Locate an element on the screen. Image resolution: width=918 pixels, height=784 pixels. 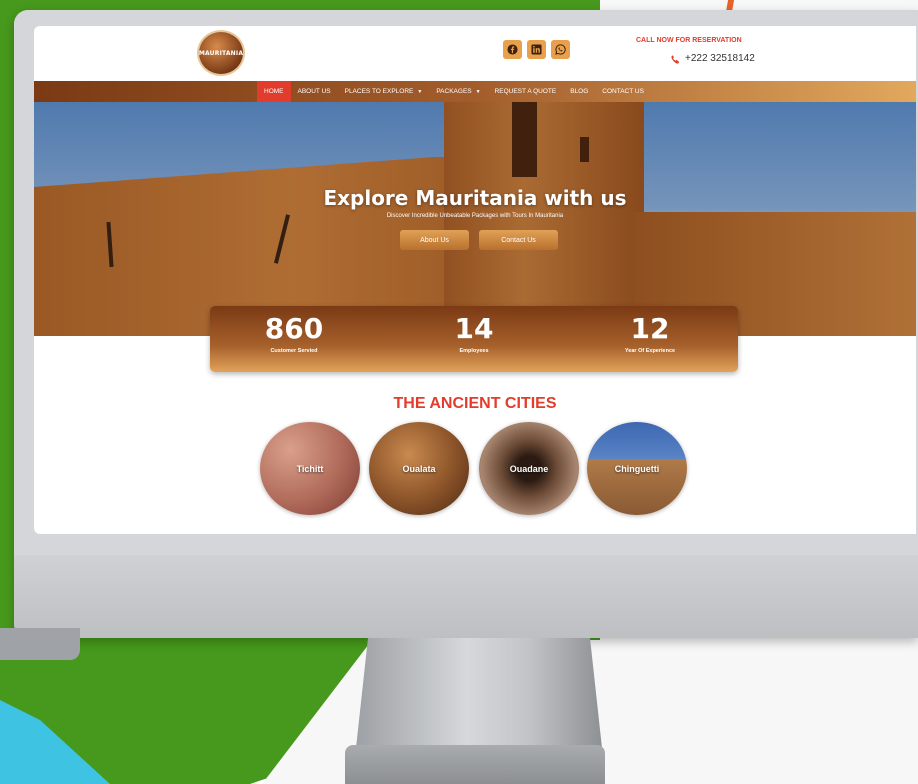
nav-item-packages: PACKAGES ▼ is located at coordinates (458, 91).